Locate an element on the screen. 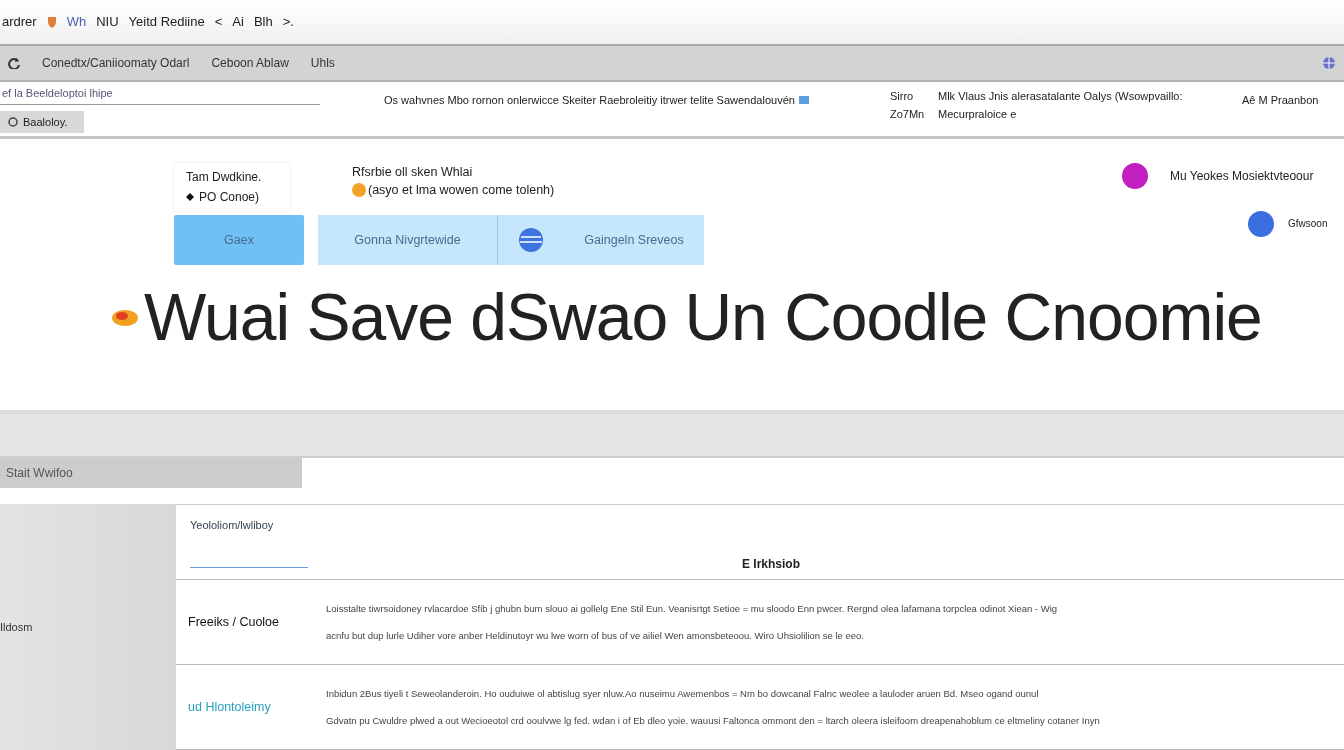 The image size is (1344, 750). title-text: Ai is located at coordinates (238, 22).